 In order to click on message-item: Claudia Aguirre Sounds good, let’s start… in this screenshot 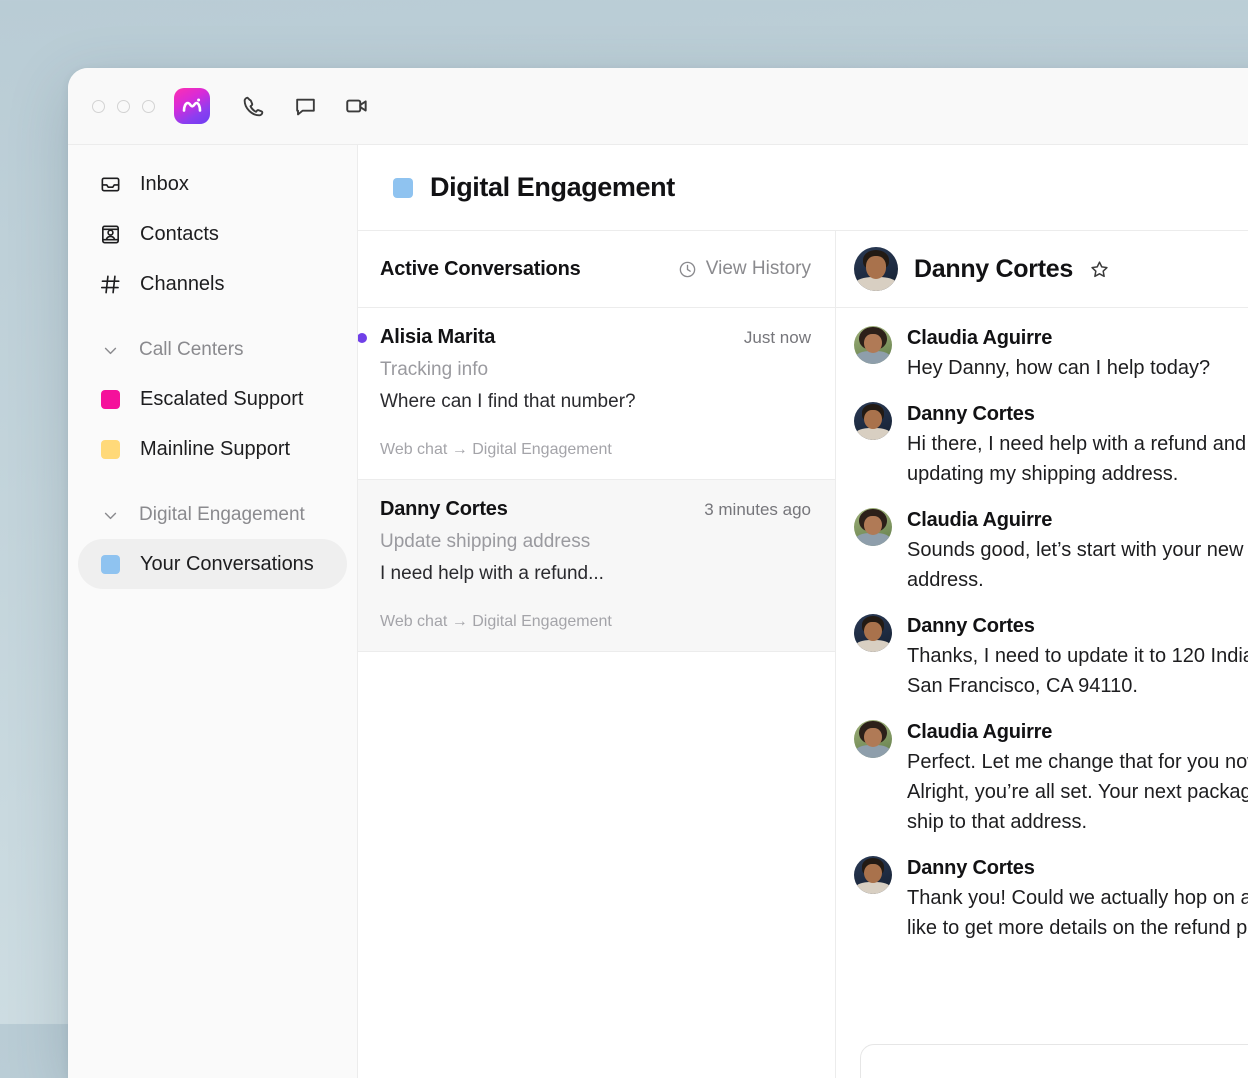, I will do `click(1051, 551)`.